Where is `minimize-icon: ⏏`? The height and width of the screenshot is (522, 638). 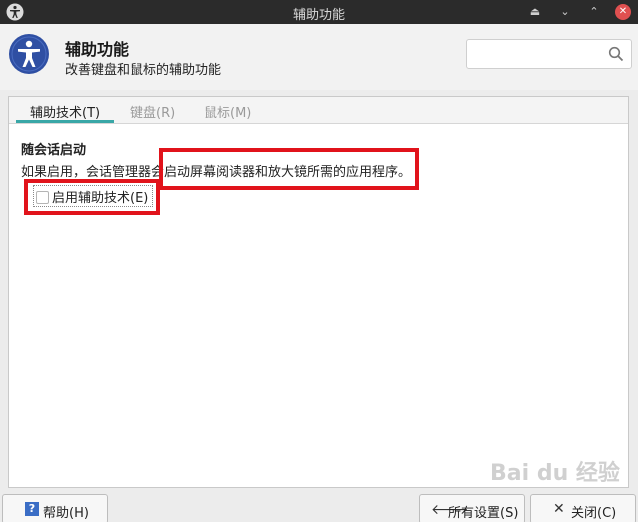
minimize-icon: ⏏ is located at coordinates (535, 12).